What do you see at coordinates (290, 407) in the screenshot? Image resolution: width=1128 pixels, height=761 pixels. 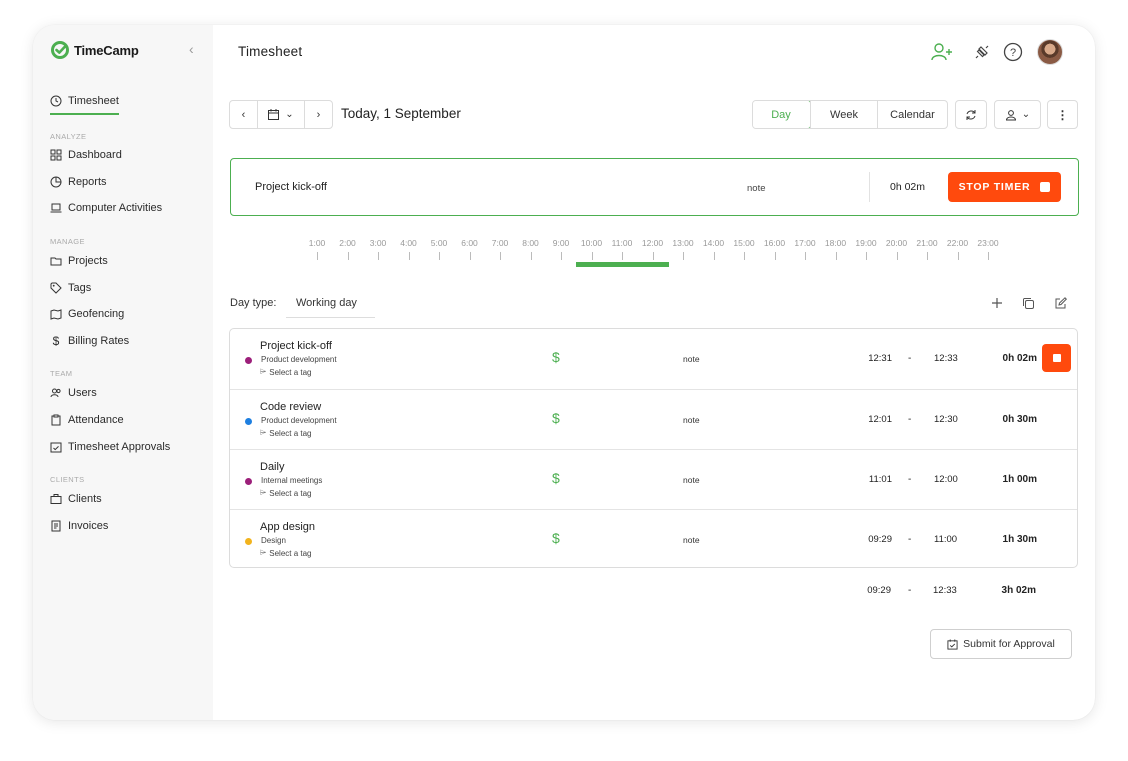 I see `entry-title: Code review` at bounding box center [290, 407].